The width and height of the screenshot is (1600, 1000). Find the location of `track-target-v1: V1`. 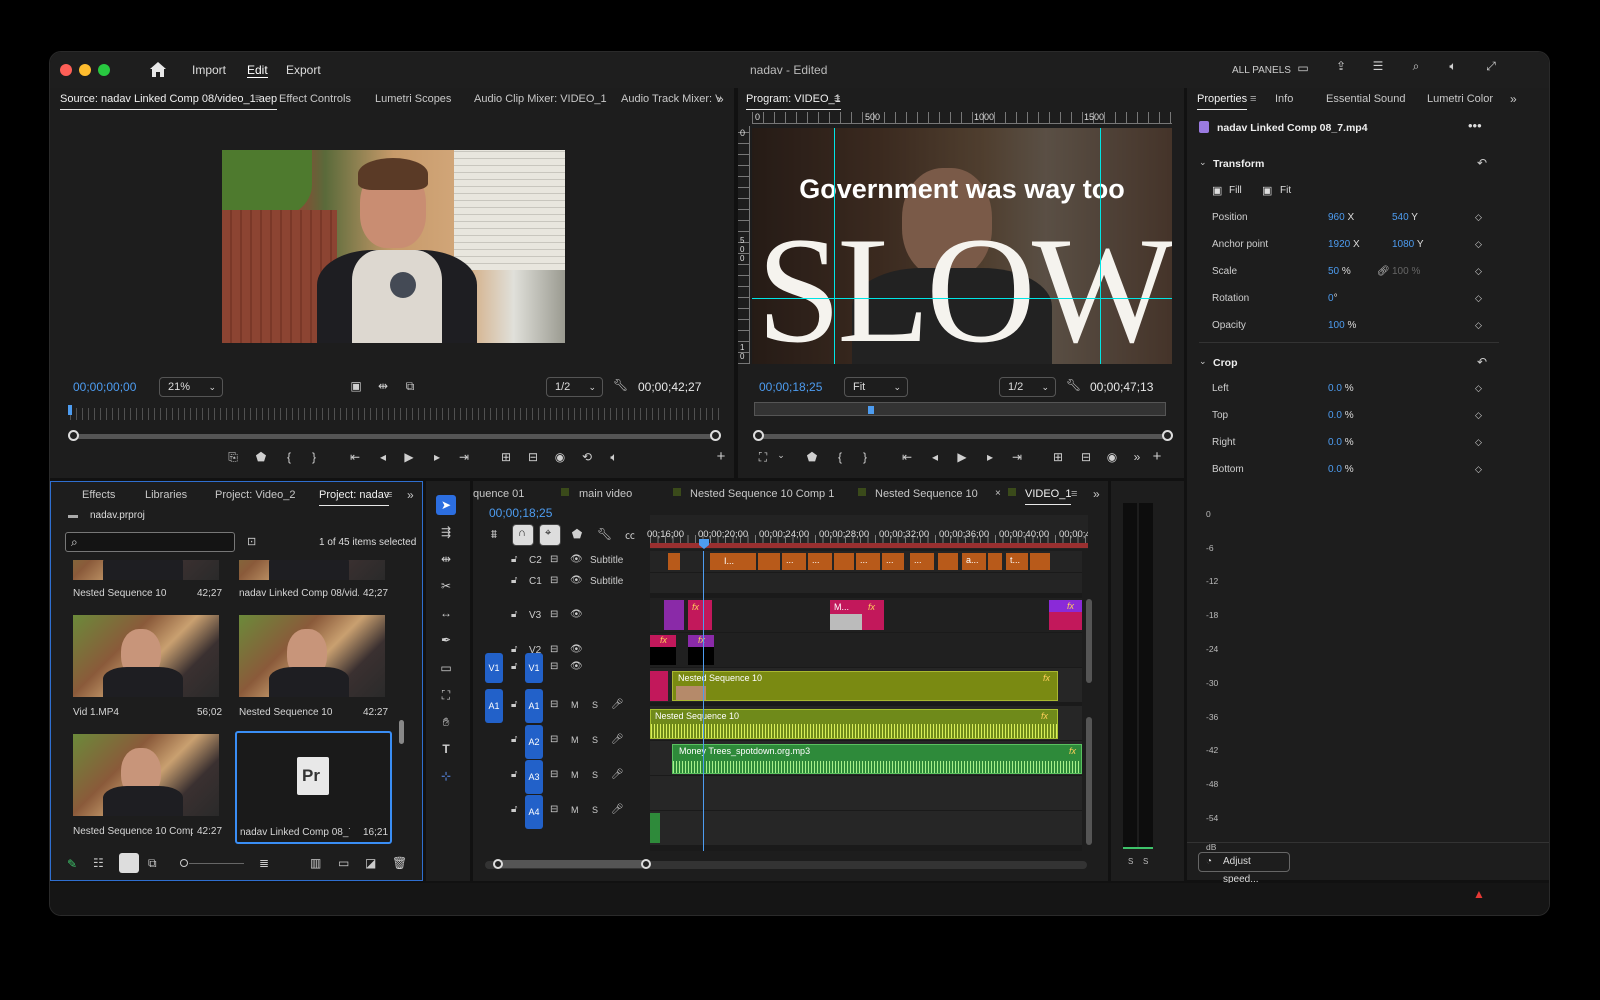

track-target-v1: V1 is located at coordinates (534, 668).